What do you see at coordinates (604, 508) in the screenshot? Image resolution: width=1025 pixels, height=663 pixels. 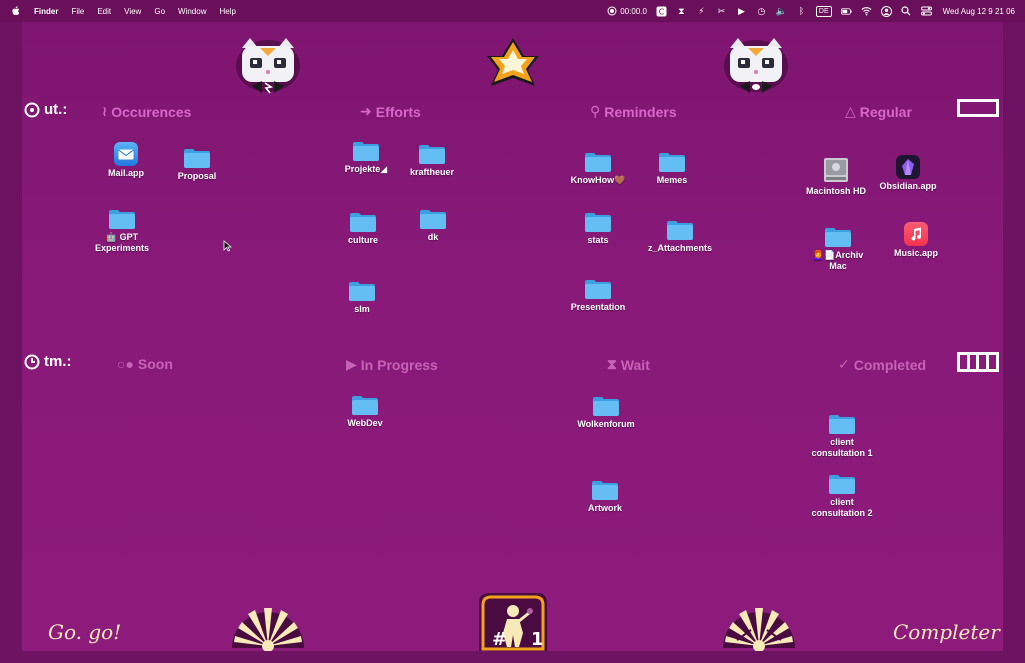 I see `folder-artwork-label: Artwork` at bounding box center [604, 508].